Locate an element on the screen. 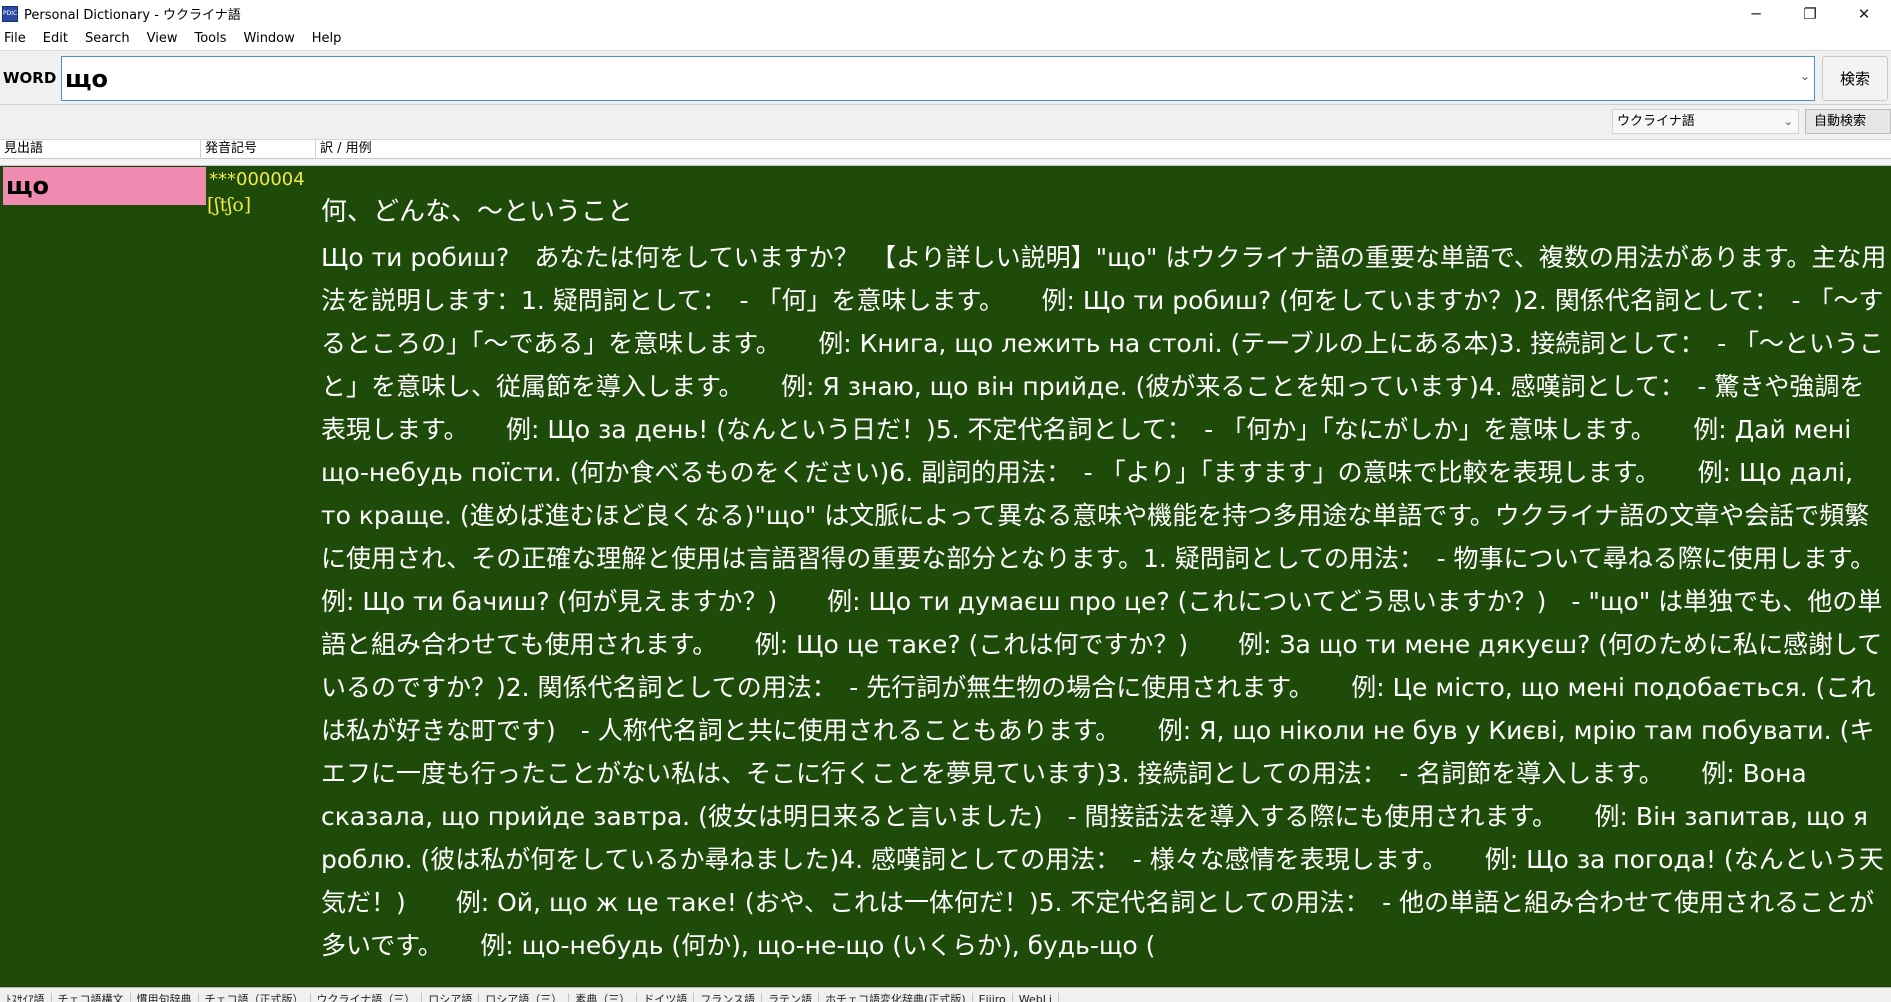  record-id: ***000004 is located at coordinates (257, 179).